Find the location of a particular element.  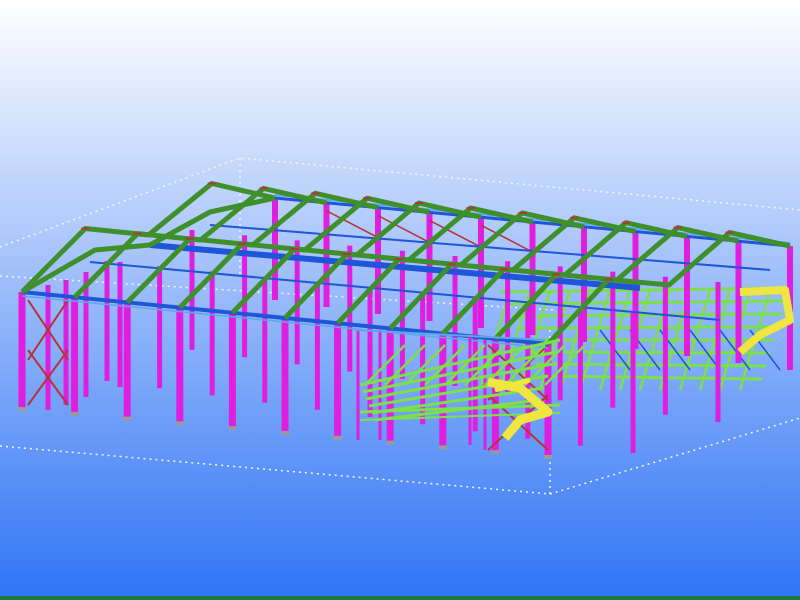

viewport-bottom-strip is located at coordinates (400, 598).